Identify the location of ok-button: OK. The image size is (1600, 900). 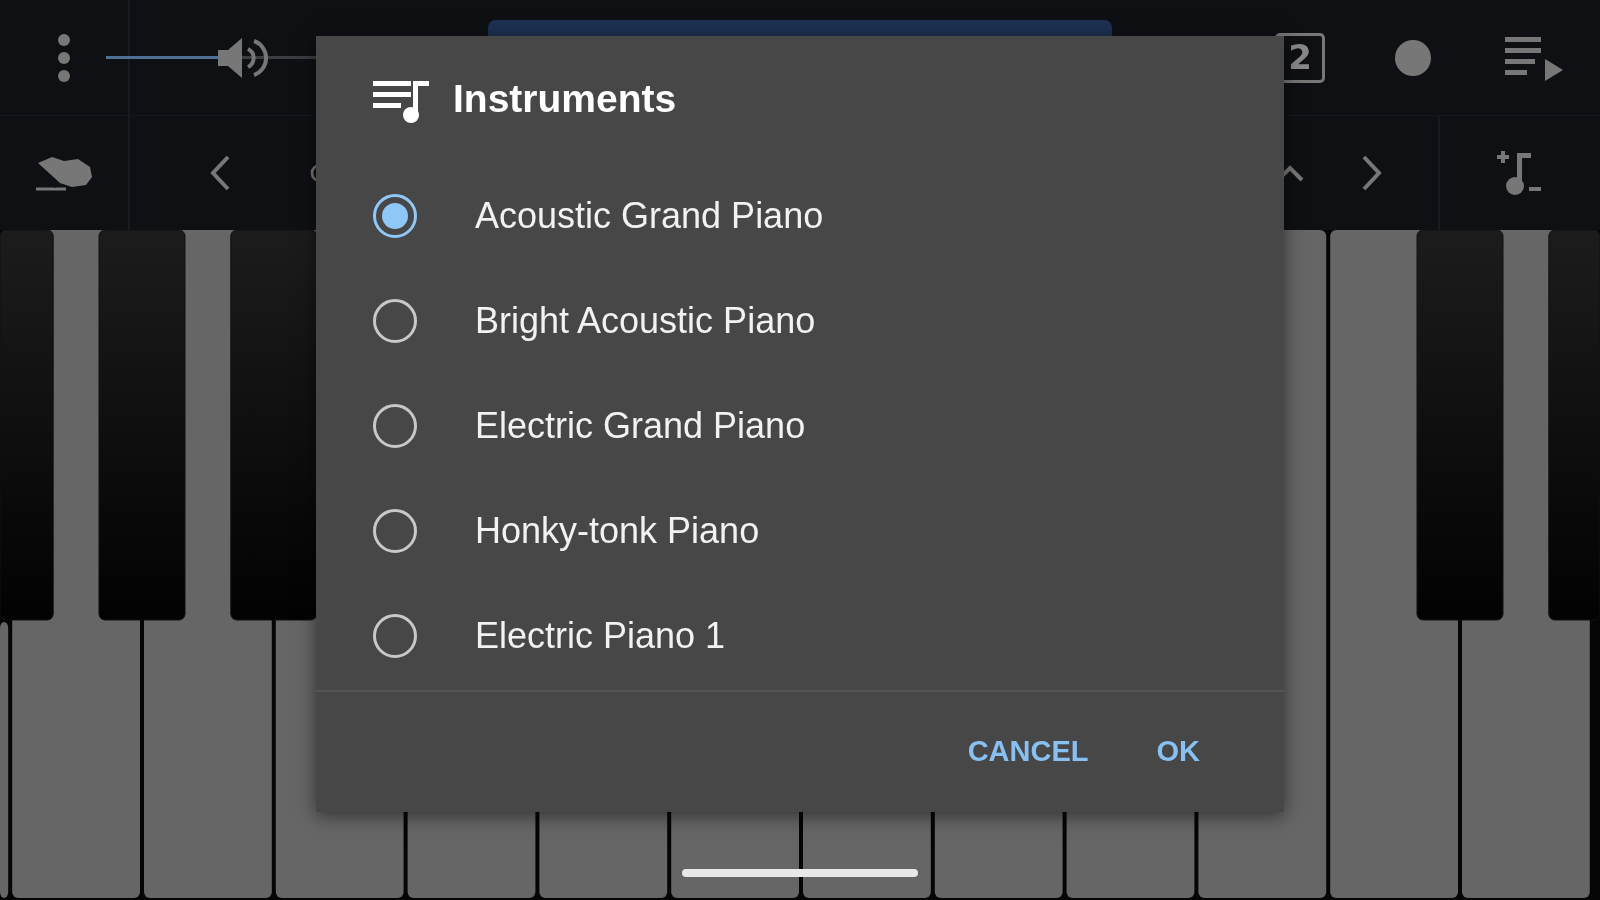
(1178, 752).